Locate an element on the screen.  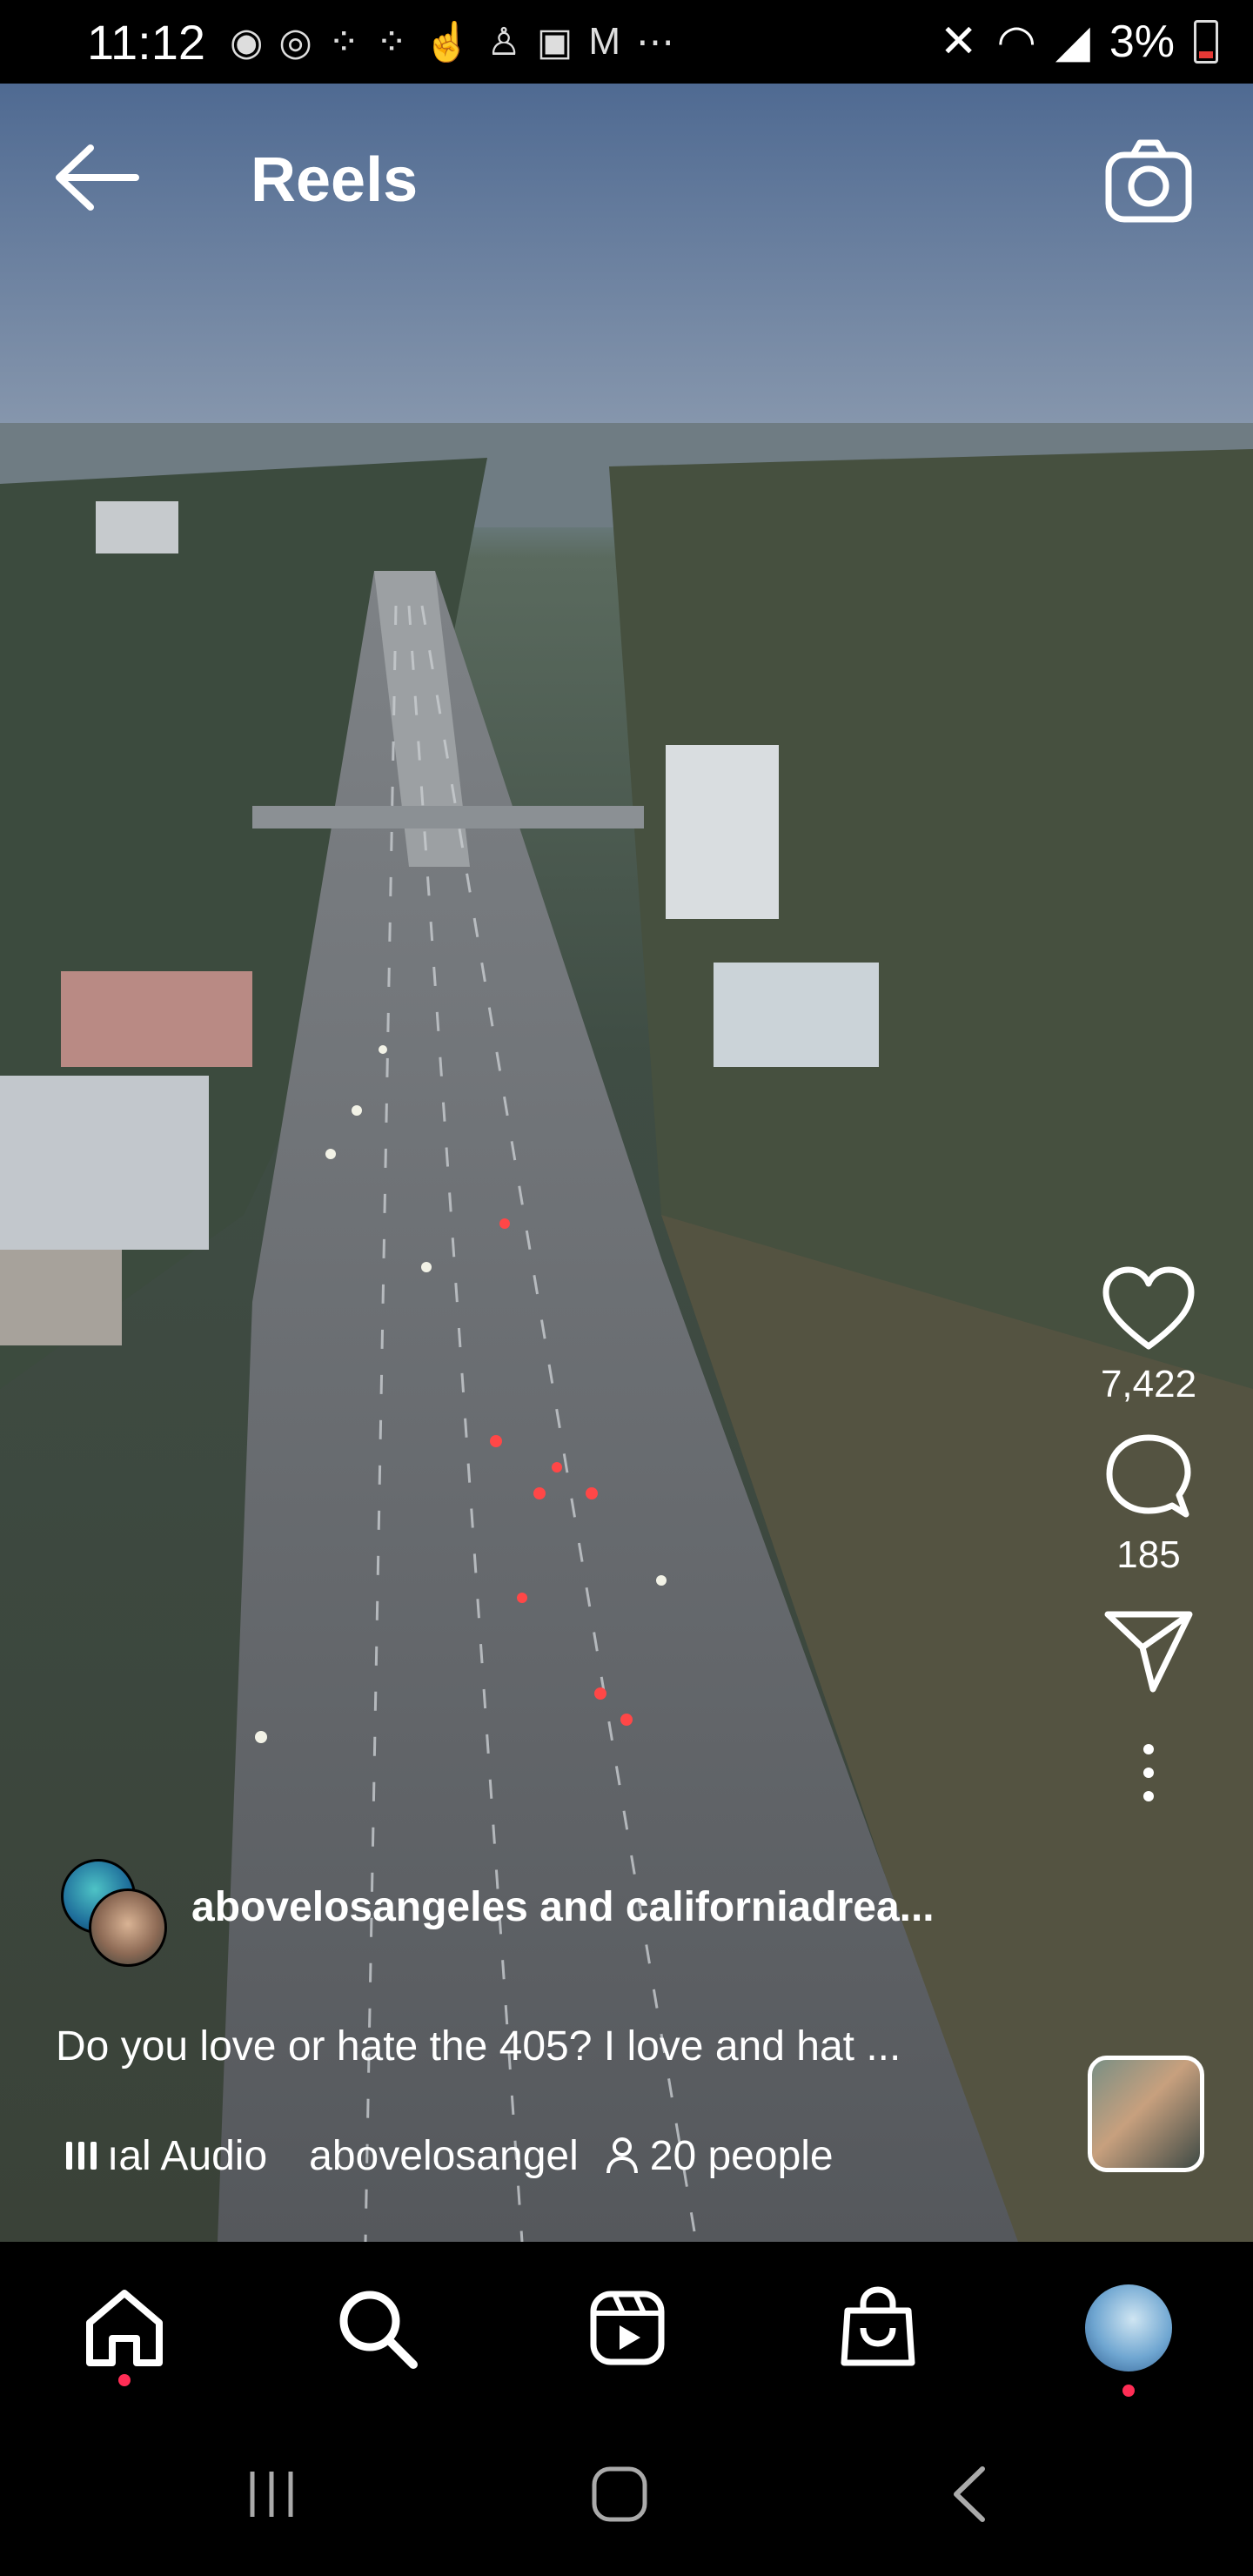
more-vertical-icon is located at coordinates (1148, 1772).